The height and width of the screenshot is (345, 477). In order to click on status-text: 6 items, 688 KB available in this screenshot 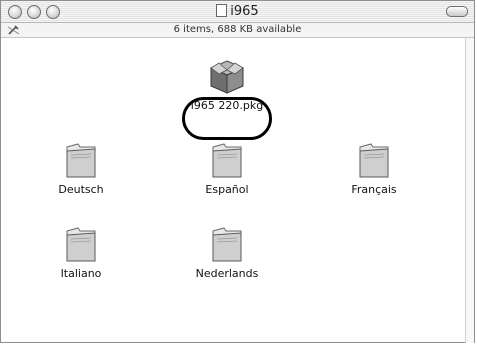, I will do `click(237, 29)`.